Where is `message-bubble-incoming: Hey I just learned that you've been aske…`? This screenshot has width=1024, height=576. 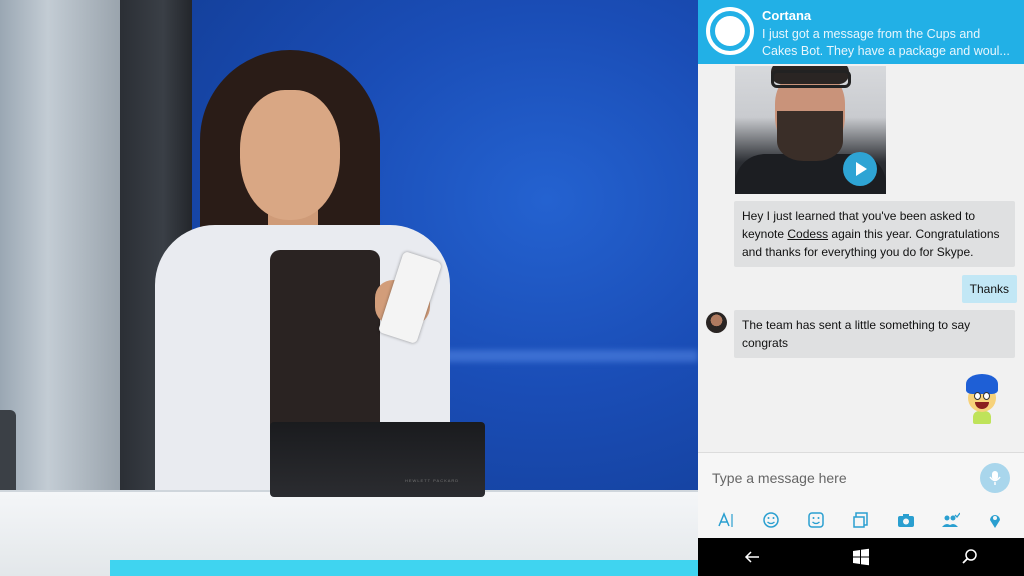 message-bubble-incoming: Hey I just learned that you've been aske… is located at coordinates (874, 234).